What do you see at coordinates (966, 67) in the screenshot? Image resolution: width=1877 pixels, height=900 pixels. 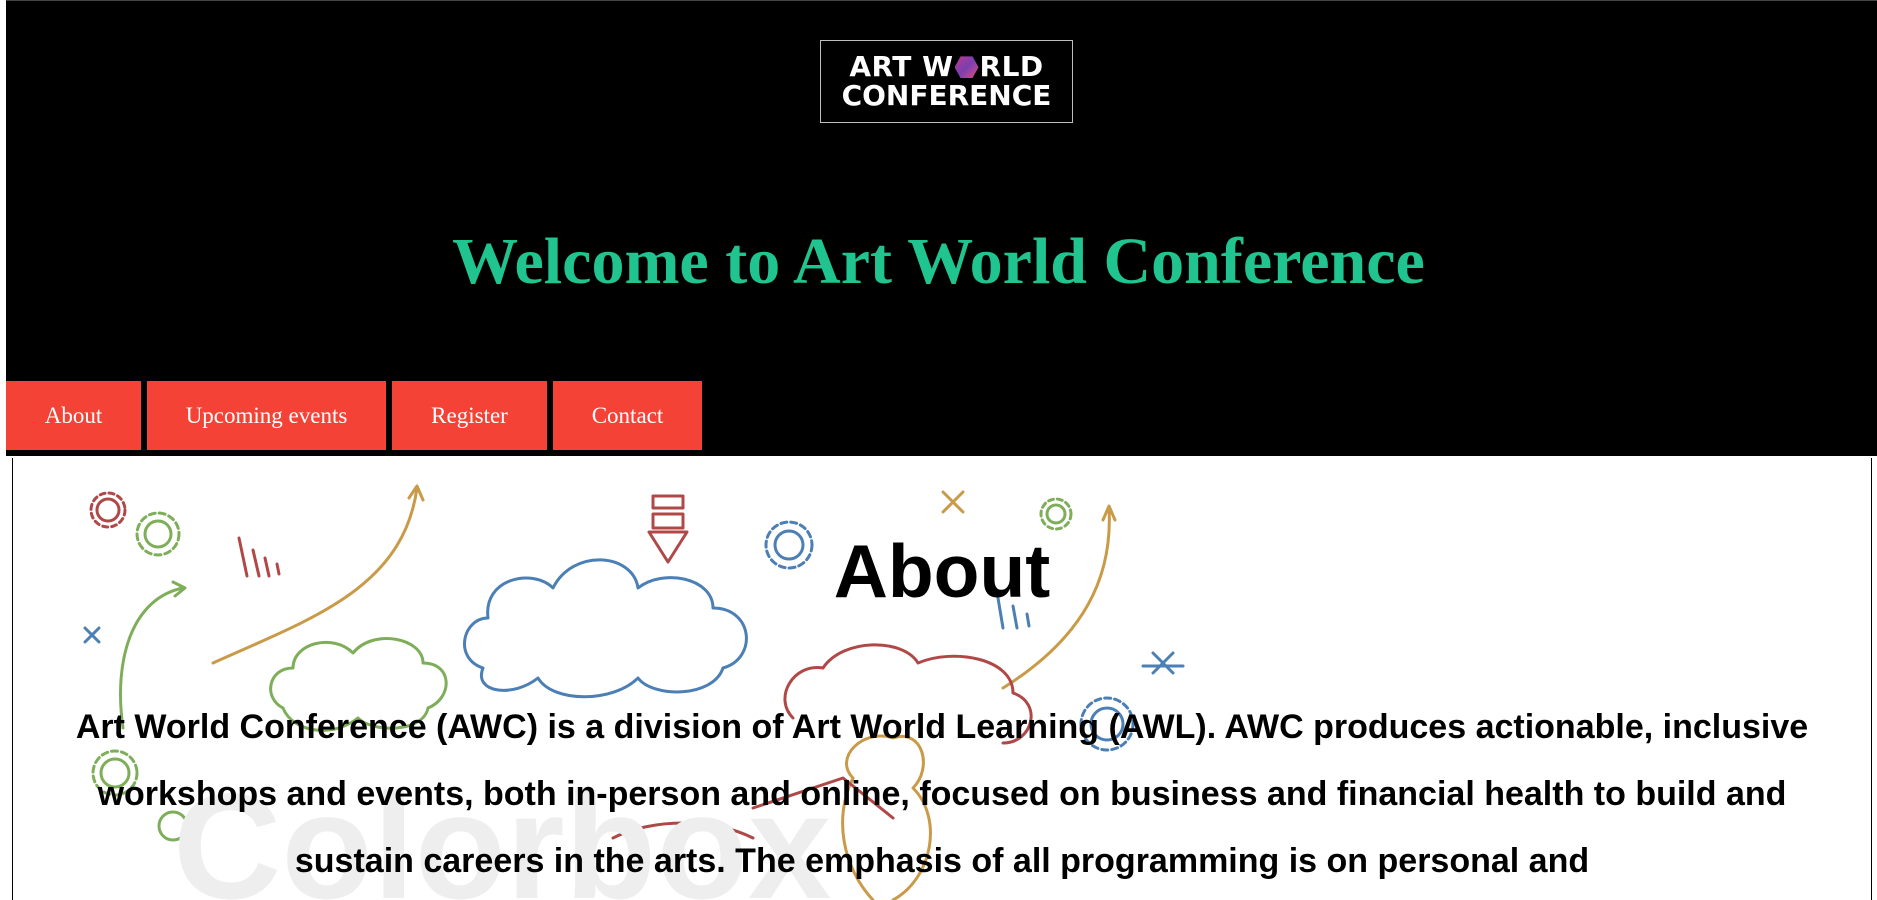 I see `logo-hexagon-icon` at bounding box center [966, 67].